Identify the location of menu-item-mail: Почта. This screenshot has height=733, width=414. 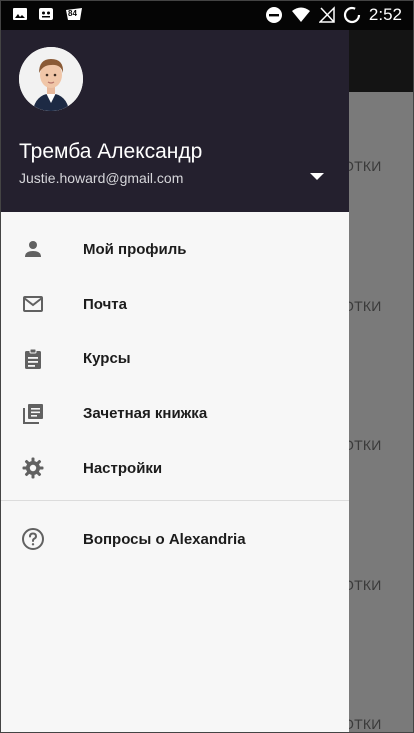
(174, 304).